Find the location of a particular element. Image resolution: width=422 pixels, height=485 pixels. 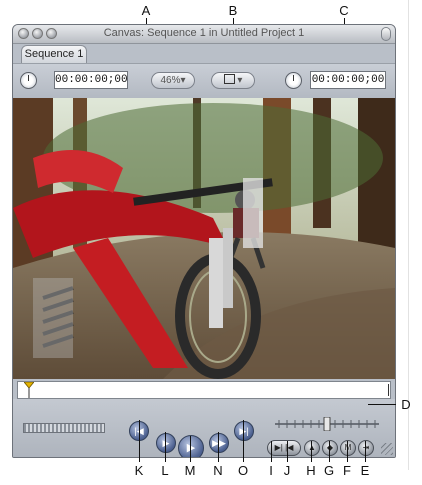

tab-sequence-1: Sequence 1 is located at coordinates (54, 54).